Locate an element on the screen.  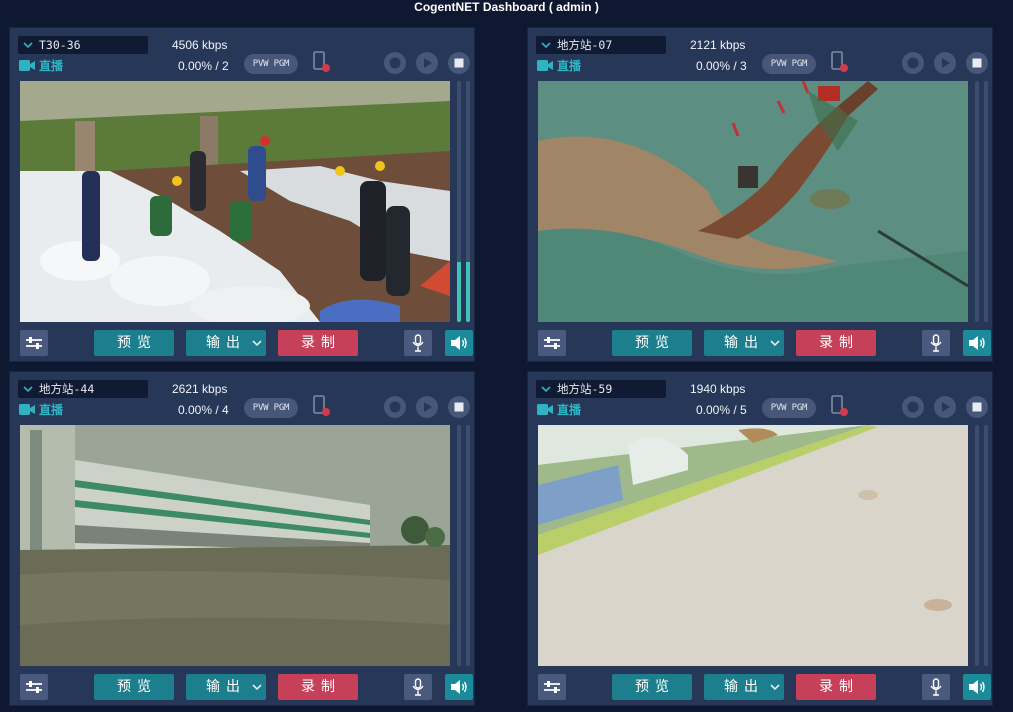
source-name: T30-36 is located at coordinates (60, 45).